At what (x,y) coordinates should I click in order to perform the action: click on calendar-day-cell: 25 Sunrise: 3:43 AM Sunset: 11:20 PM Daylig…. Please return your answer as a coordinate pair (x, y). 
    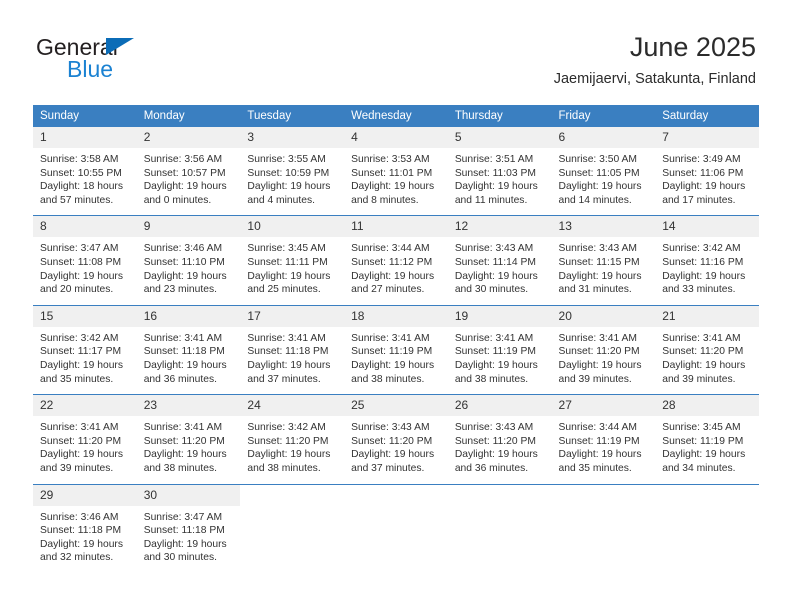
    Looking at the image, I should click on (396, 439).